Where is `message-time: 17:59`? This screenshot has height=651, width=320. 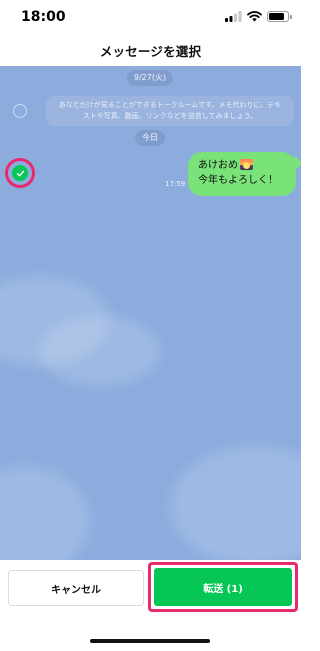 message-time: 17:59 is located at coordinates (175, 184).